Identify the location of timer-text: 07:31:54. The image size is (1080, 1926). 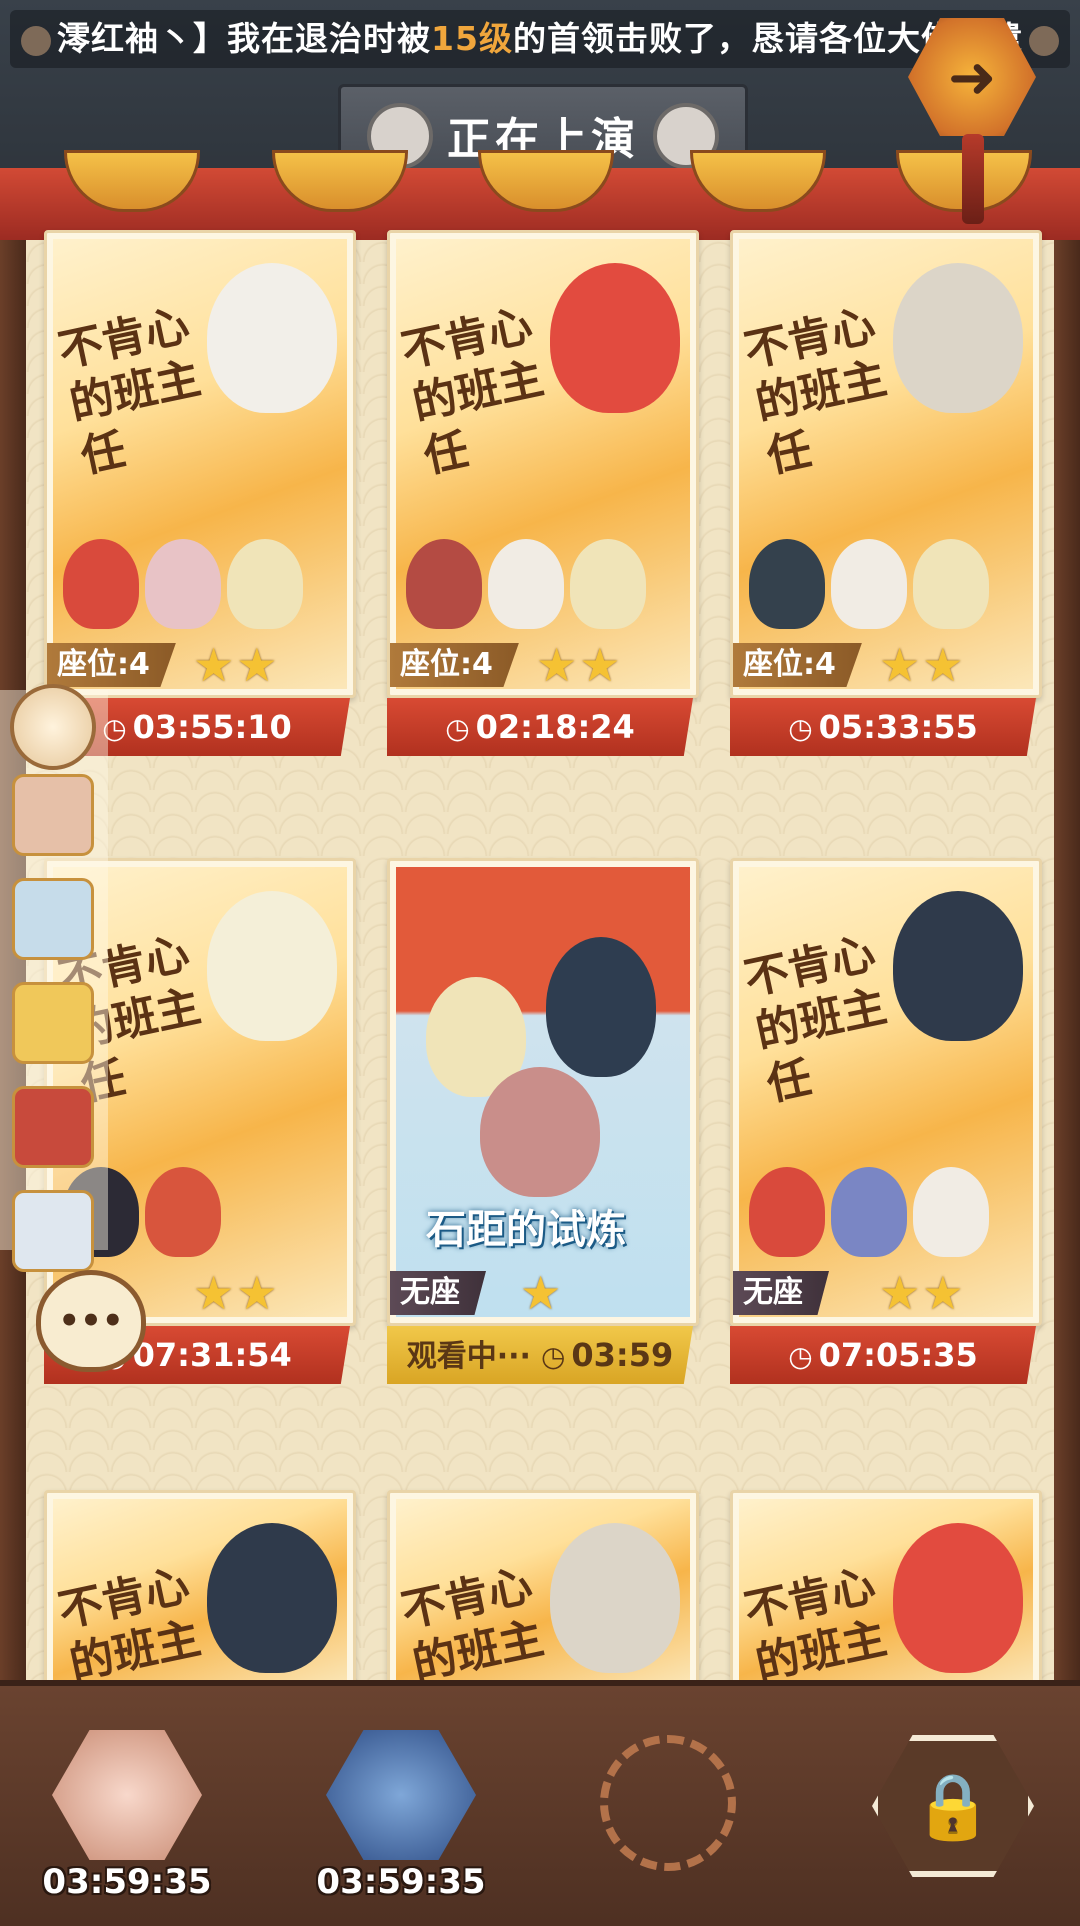
(212, 1355).